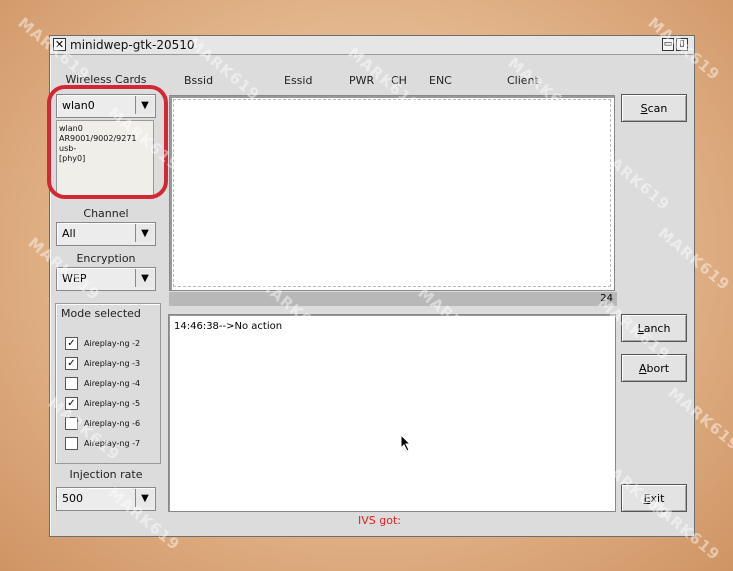 Image resolution: width=733 pixels, height=571 pixels. Describe the element at coordinates (379, 520) in the screenshot. I see `ivs-got-label: IVS got:` at that location.